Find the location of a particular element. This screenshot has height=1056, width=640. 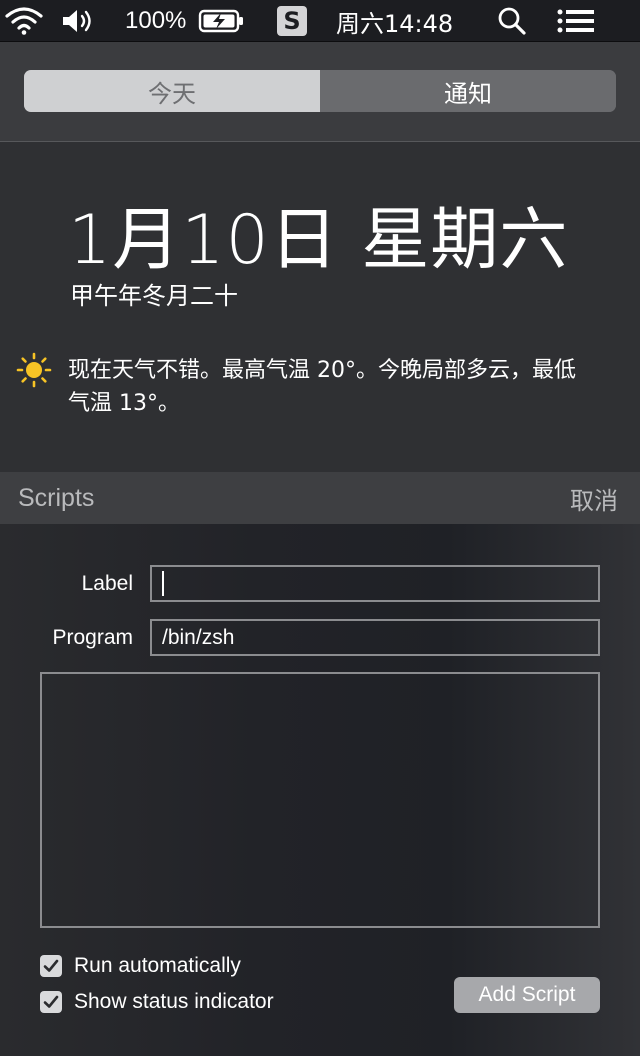

run-automatically-checkbox is located at coordinates (51, 966).